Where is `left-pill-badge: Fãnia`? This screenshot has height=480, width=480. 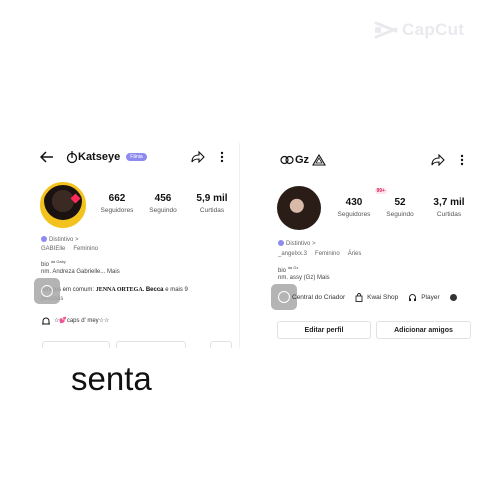 left-pill-badge: Fãnia is located at coordinates (136, 157).